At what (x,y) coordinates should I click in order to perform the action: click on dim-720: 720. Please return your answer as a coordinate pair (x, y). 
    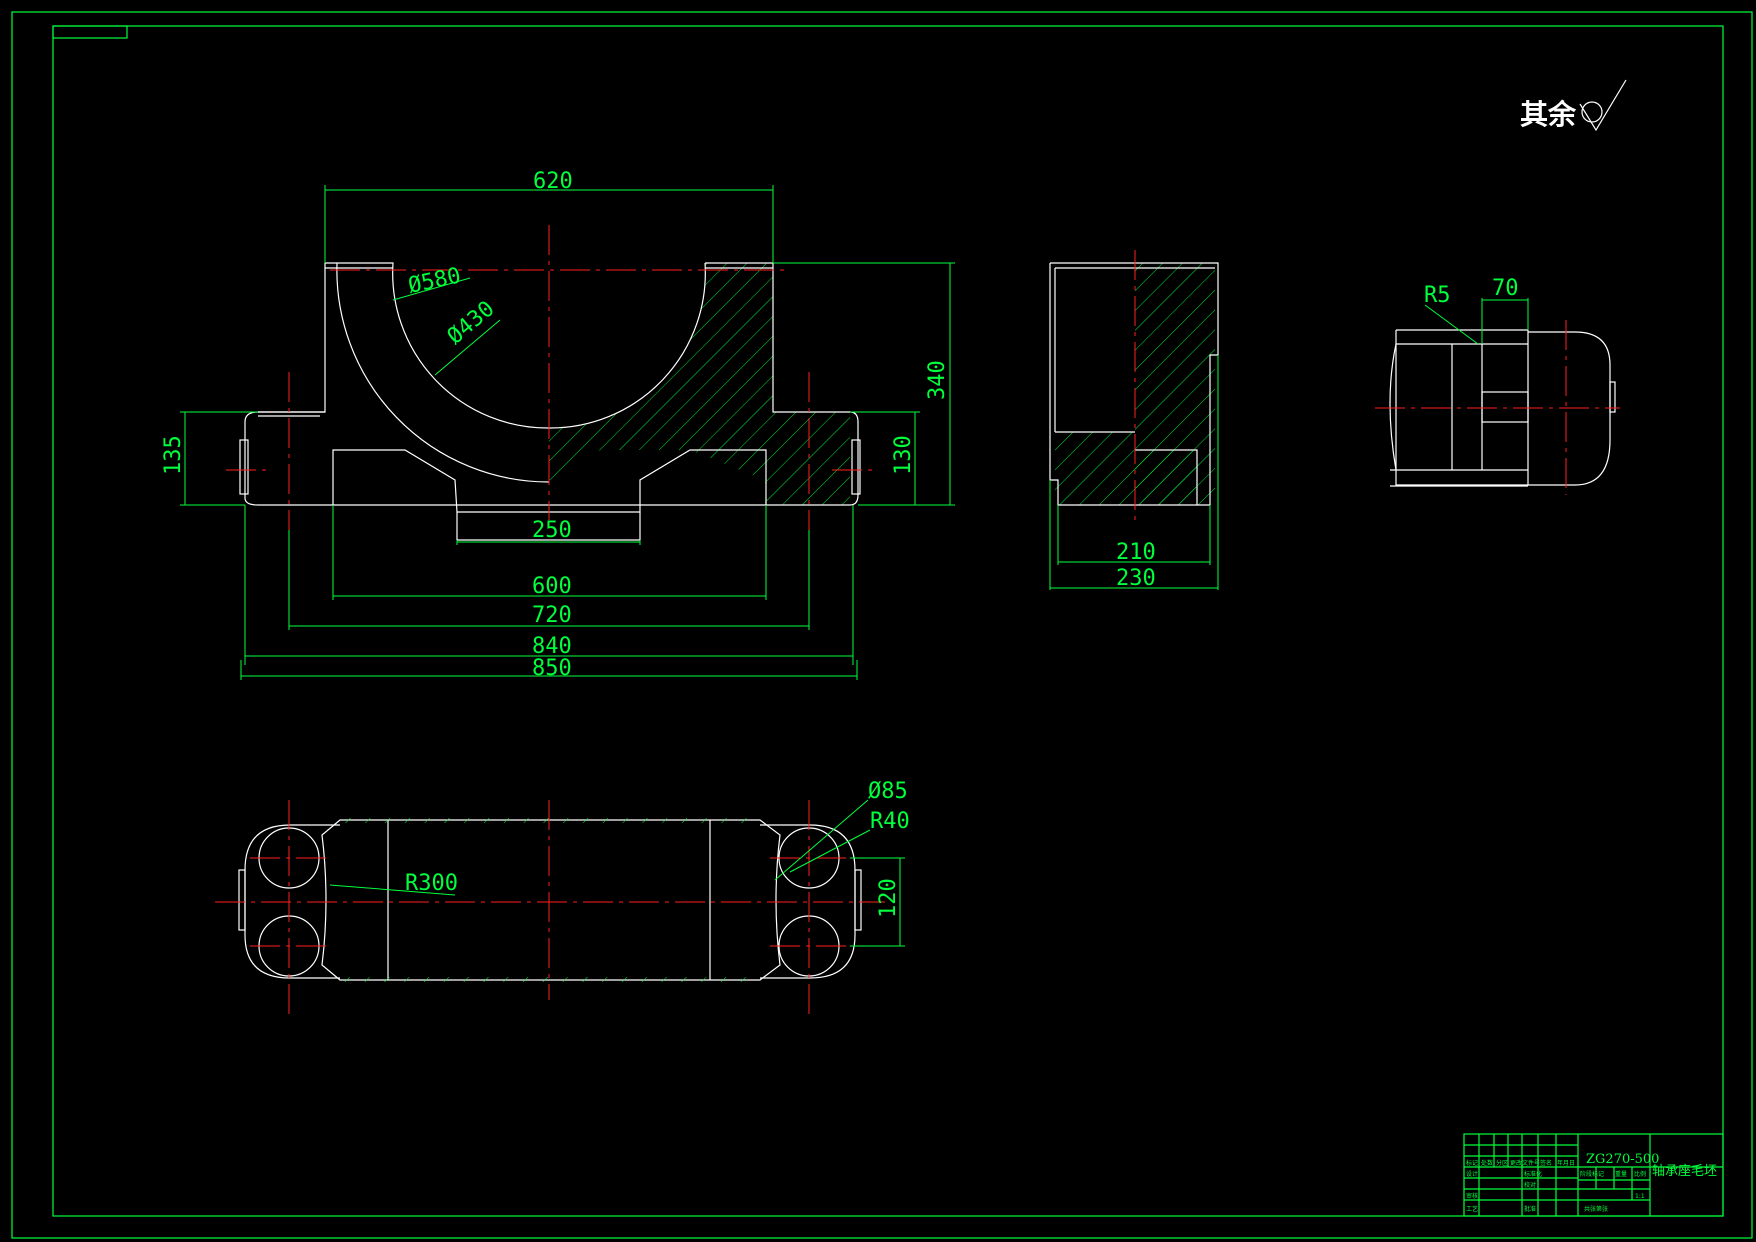
    Looking at the image, I should click on (552, 615).